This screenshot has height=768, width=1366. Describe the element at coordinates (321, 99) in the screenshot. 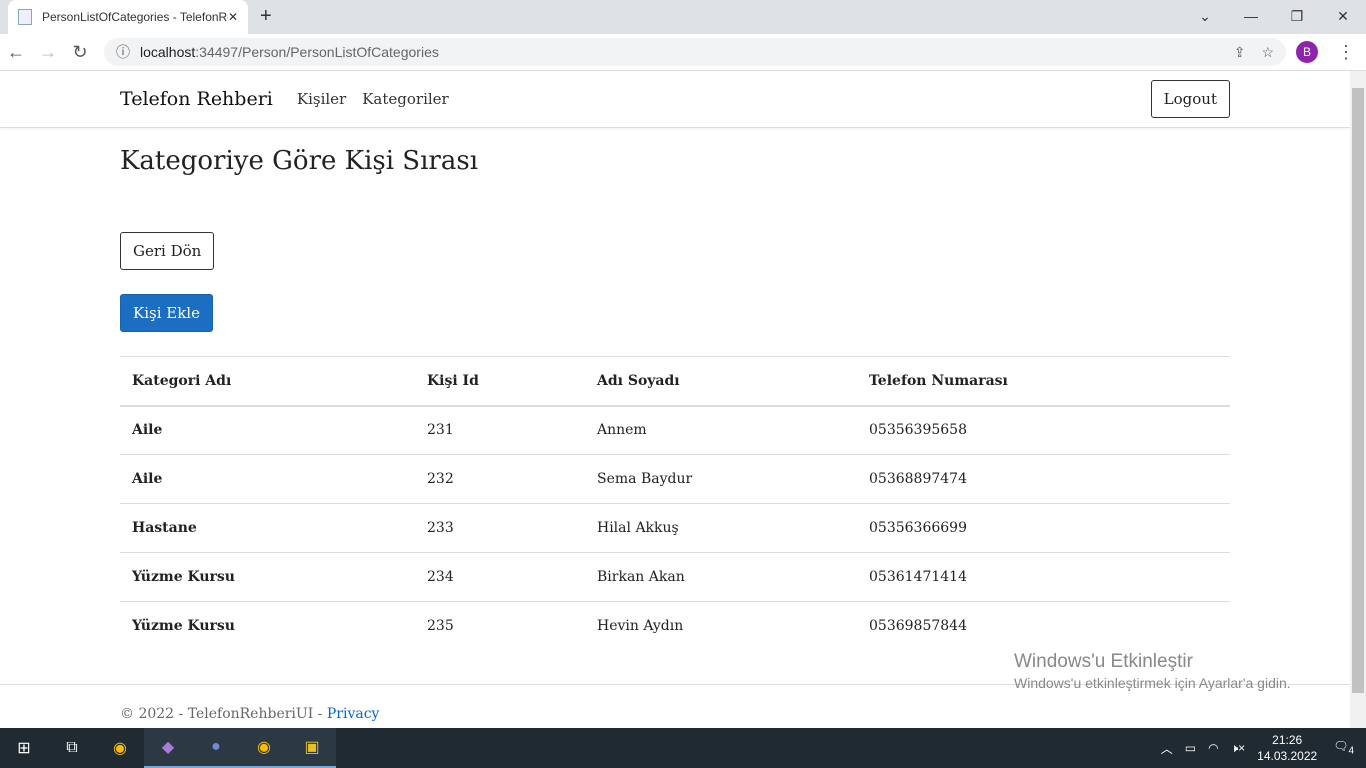

I see `nav-link-kisiler: Kişiler` at that location.